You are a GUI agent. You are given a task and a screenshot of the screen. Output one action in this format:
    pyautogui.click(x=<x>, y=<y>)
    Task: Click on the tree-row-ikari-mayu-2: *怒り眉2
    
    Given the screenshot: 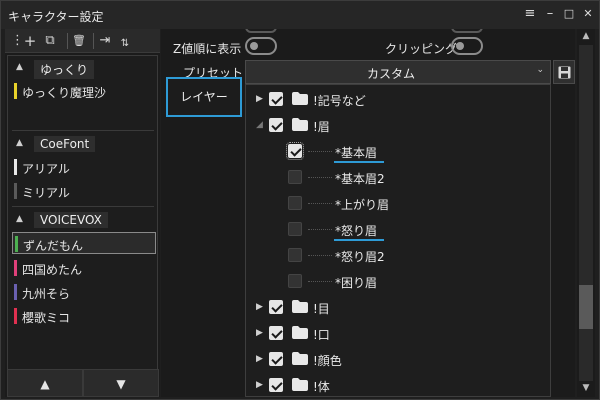 What is the action you would take?
    pyautogui.click(x=398, y=256)
    